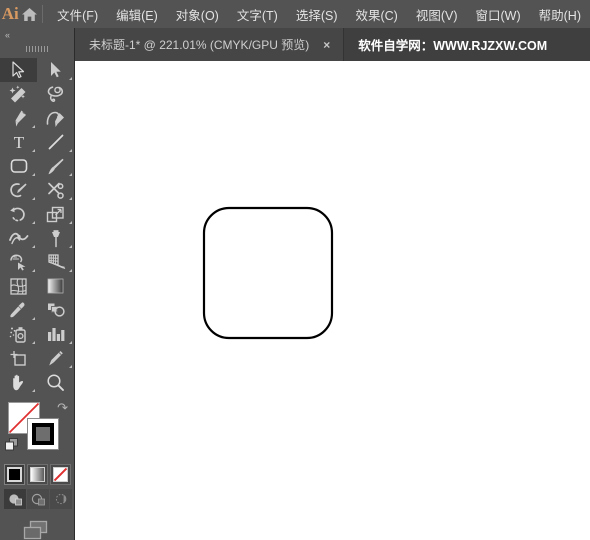  What do you see at coordinates (560, 14) in the screenshot?
I see `menu-help: 帮助(H)` at bounding box center [560, 14].